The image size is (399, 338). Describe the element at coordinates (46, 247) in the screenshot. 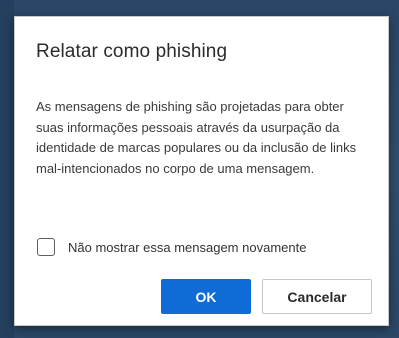

I see `dont-show-again-checkbox` at that location.